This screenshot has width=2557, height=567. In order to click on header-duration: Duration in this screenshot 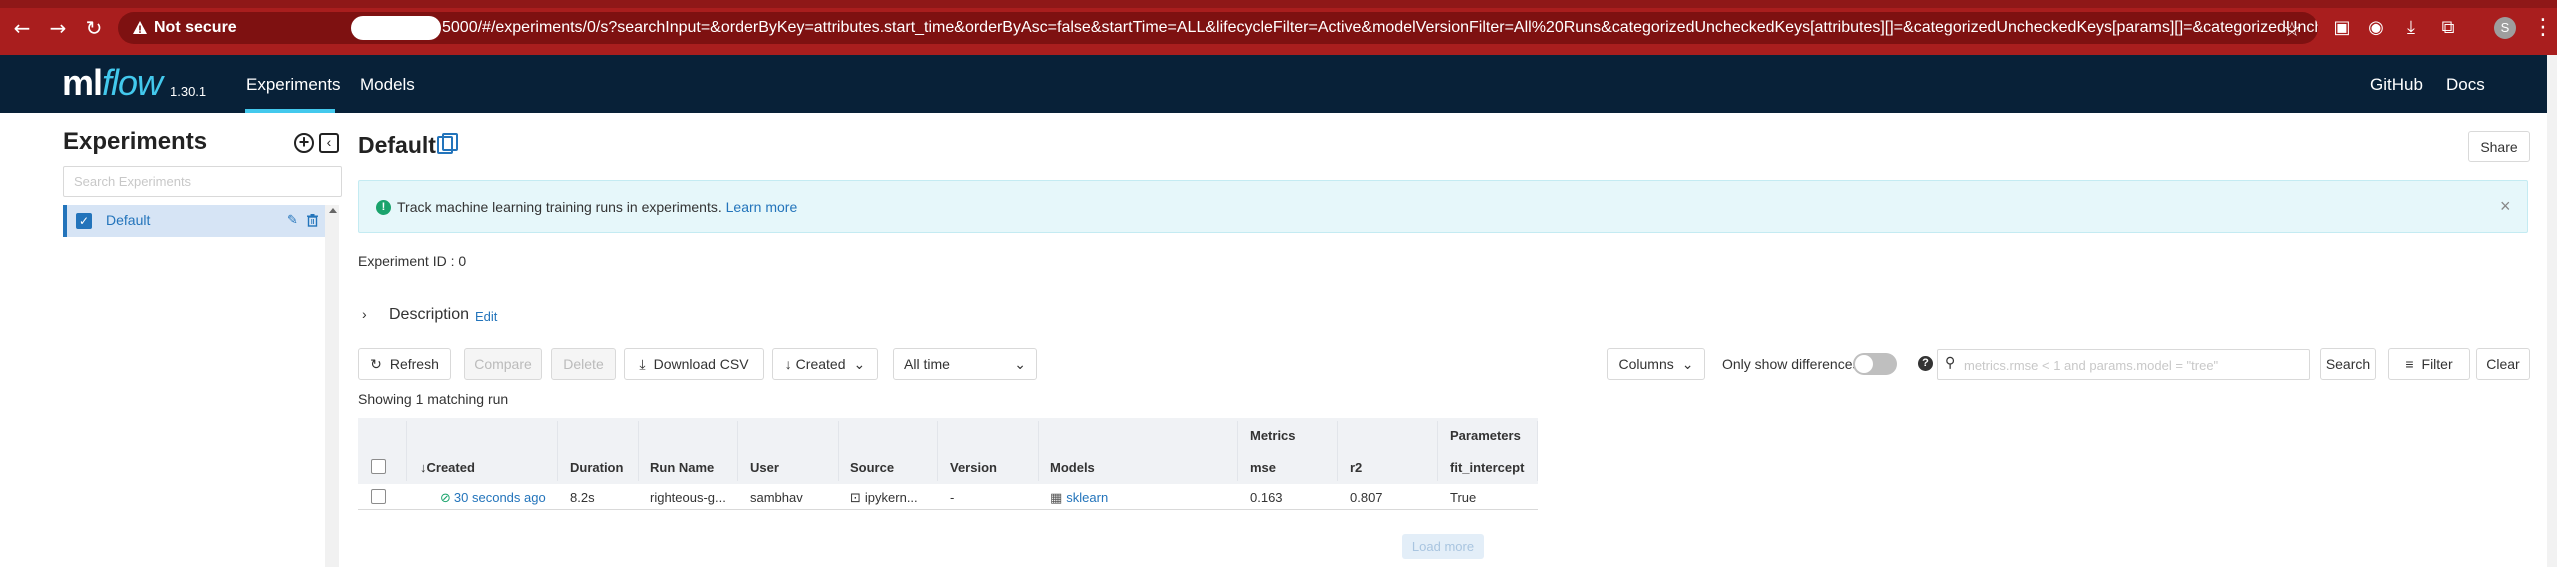, I will do `click(596, 467)`.